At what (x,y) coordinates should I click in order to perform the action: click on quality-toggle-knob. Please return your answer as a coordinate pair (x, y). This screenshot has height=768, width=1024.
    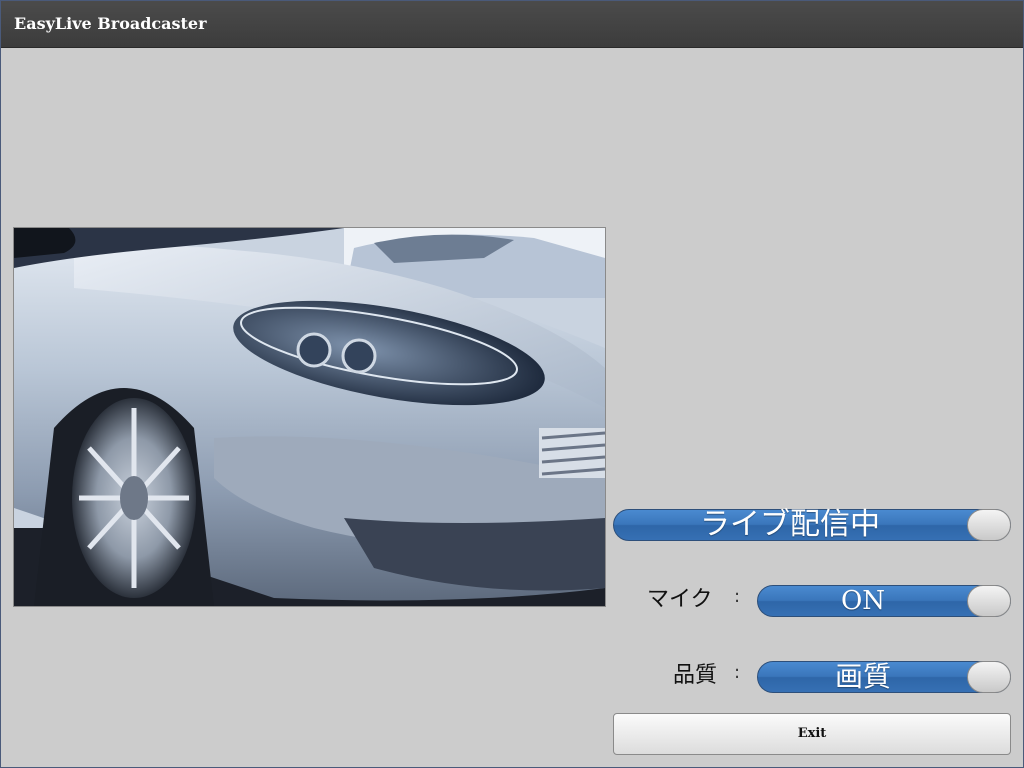
    Looking at the image, I should click on (989, 677).